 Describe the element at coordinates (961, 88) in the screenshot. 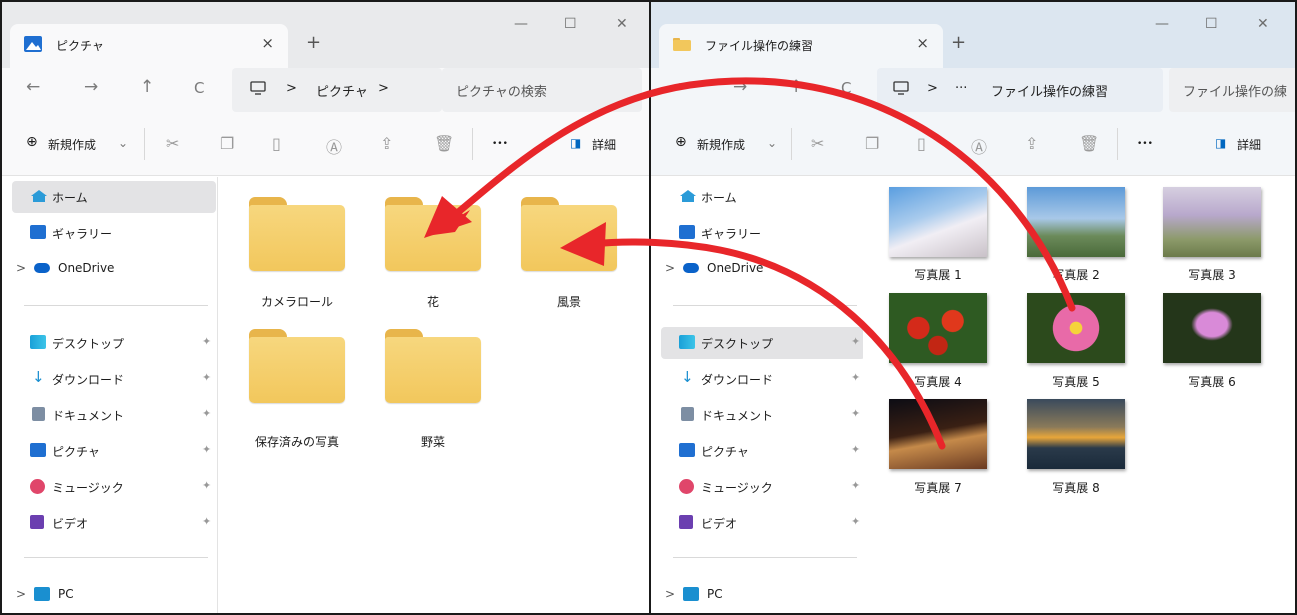

I see `breadcrumb-ellipsis: ···` at that location.